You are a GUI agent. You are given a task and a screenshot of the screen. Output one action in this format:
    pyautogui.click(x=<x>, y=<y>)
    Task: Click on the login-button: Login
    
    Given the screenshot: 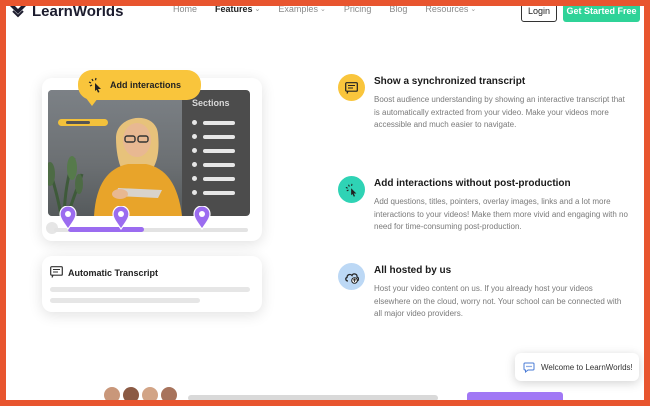 What is the action you would take?
    pyautogui.click(x=539, y=14)
    